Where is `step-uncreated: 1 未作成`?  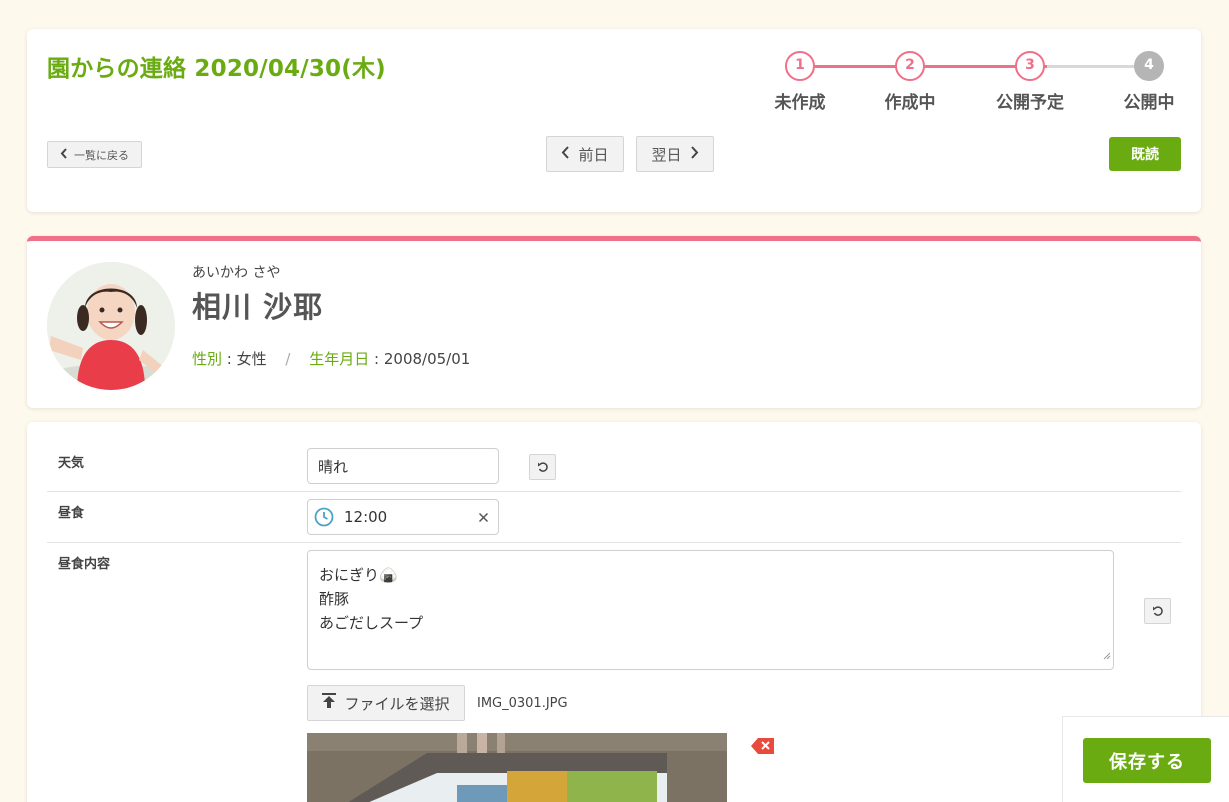
step-uncreated: 1 未作成 is located at coordinates (800, 82).